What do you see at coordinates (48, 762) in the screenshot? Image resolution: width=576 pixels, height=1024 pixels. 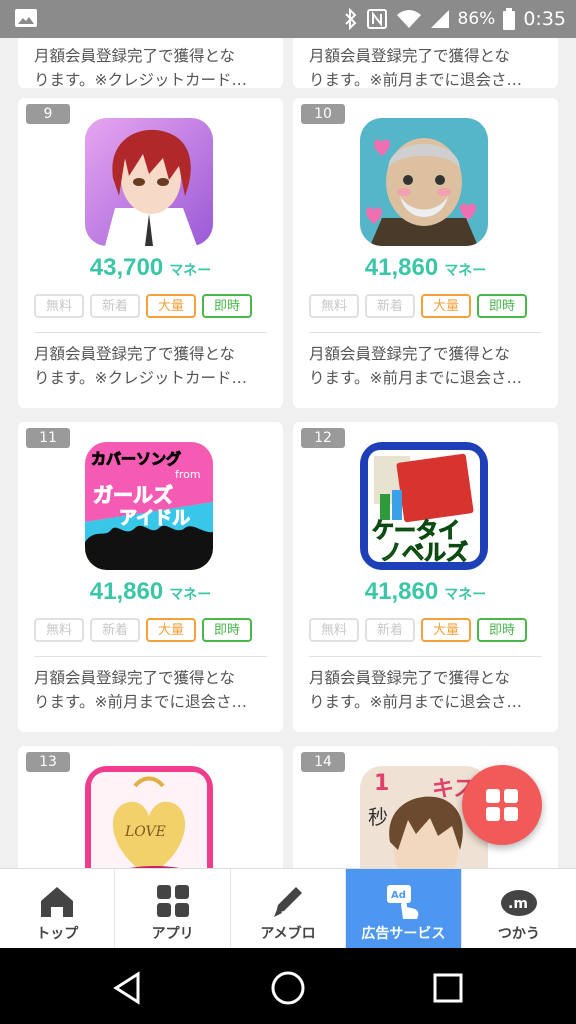 I see `rank-badge: 13` at bounding box center [48, 762].